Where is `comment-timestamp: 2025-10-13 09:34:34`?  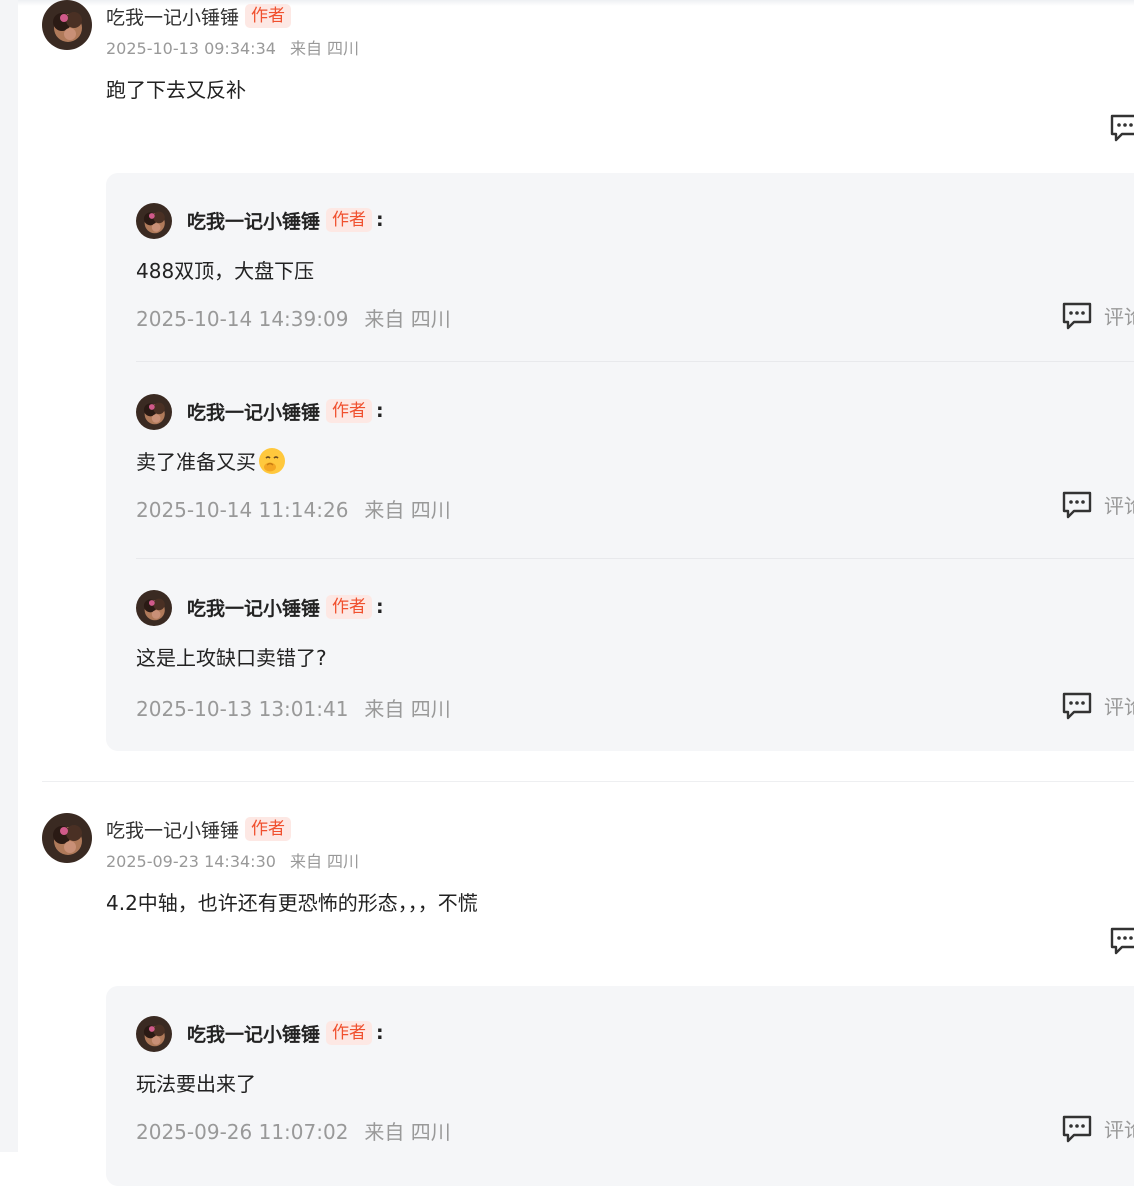
comment-timestamp: 2025-10-13 09:34:34 is located at coordinates (191, 48).